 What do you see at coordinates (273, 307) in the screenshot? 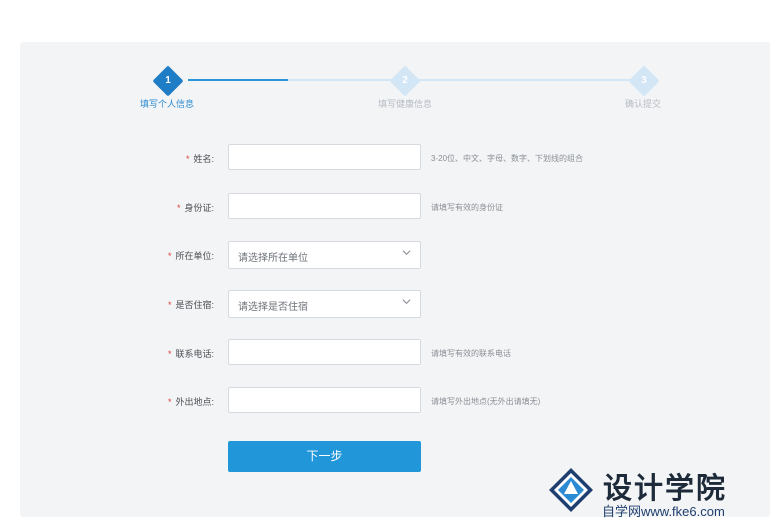
I see `residence-select-value: 请选择是否住宿` at bounding box center [273, 307].